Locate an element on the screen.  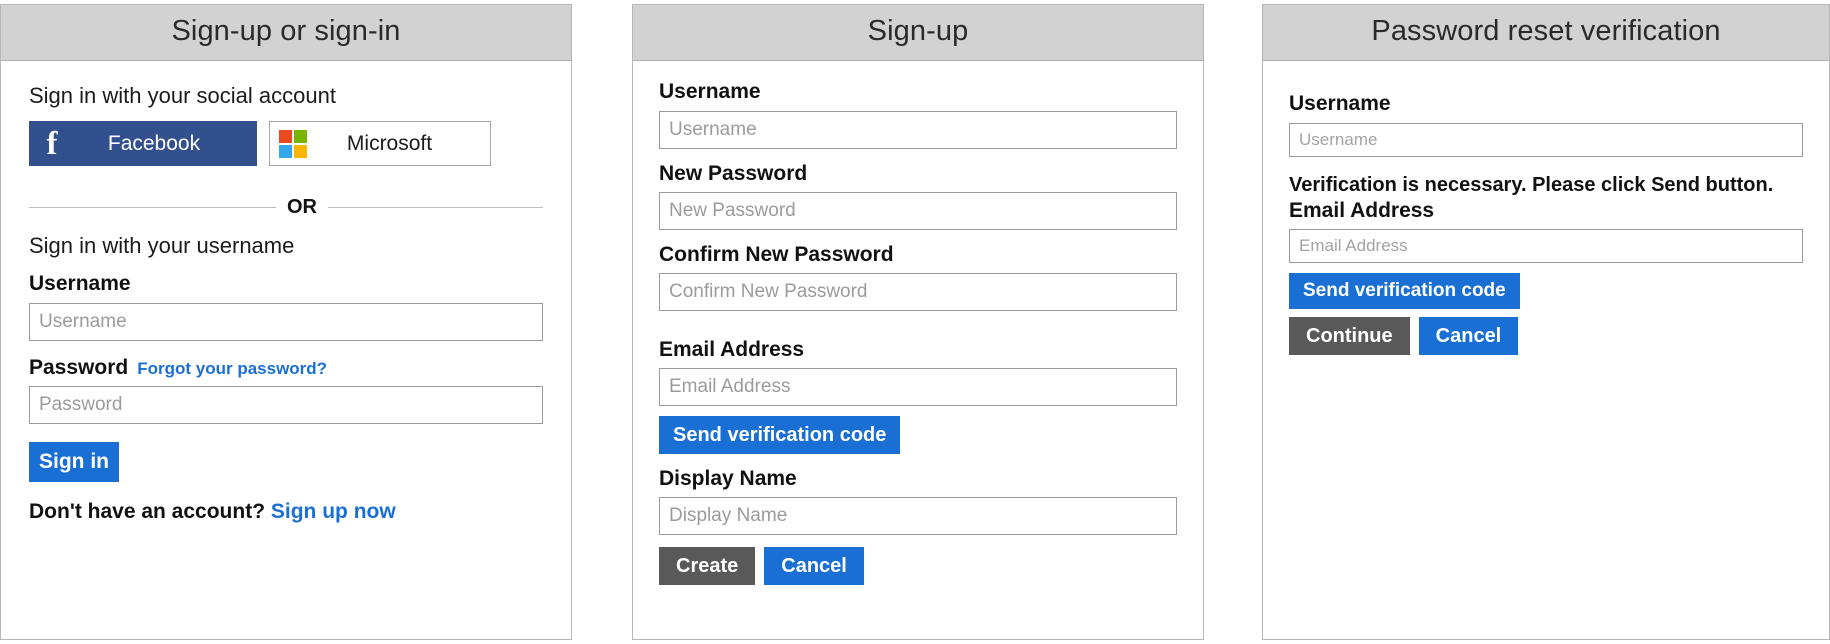
signup-email-label: Email Address is located at coordinates (732, 349).